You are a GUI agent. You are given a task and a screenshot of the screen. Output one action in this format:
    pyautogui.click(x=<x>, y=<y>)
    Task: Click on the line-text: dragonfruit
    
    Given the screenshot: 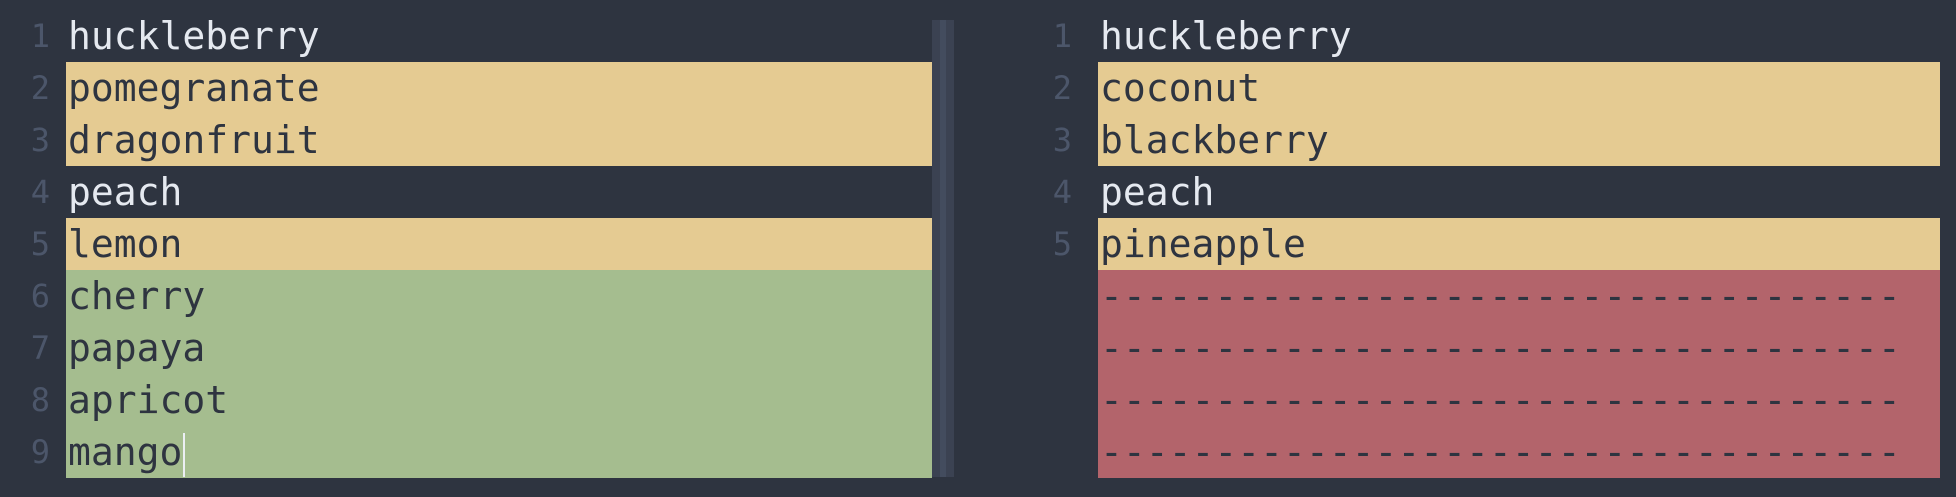 What is the action you would take?
    pyautogui.click(x=499, y=140)
    